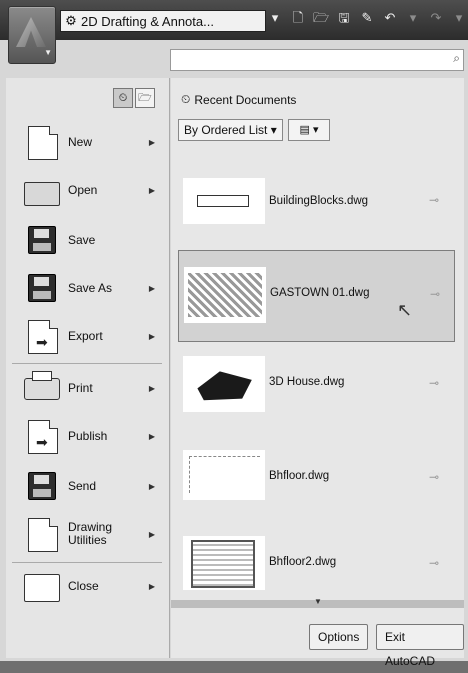 Image resolution: width=468 pixels, height=673 pixels. What do you see at coordinates (82, 239) in the screenshot?
I see `menu-item-label: Save` at bounding box center [82, 239].